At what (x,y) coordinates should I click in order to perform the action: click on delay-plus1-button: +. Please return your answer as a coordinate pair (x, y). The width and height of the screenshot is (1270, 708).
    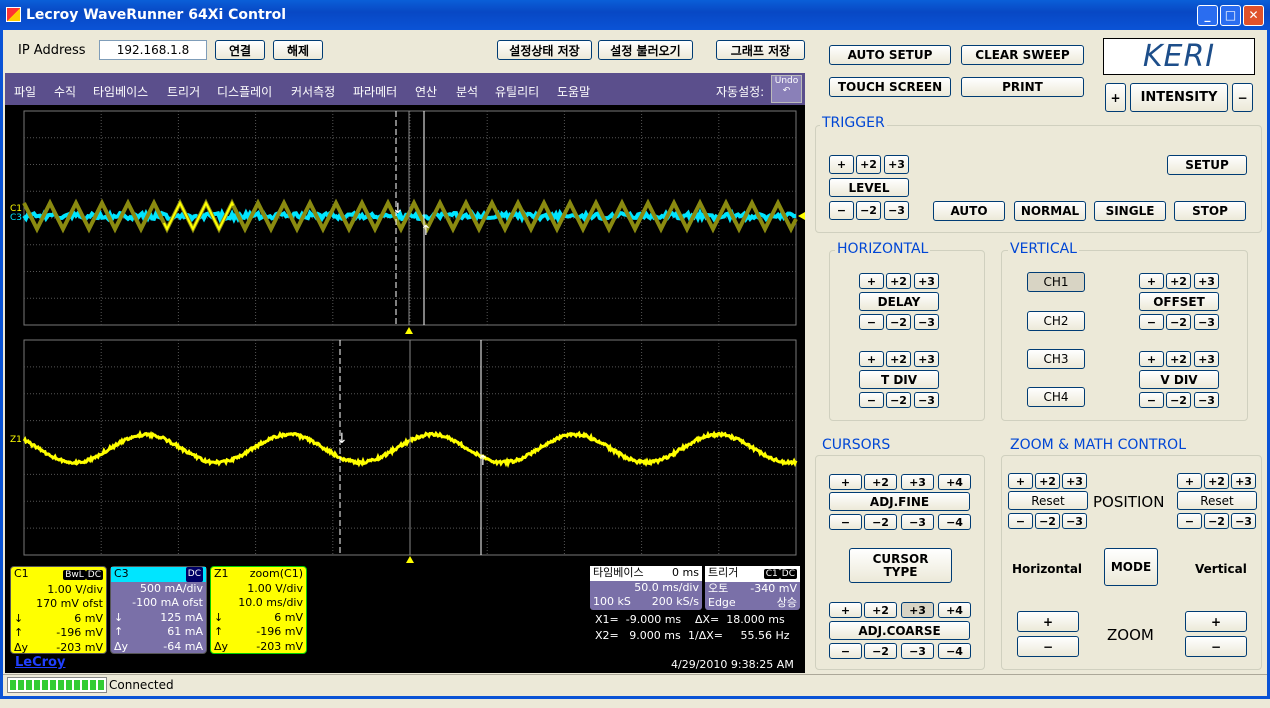
    Looking at the image, I should click on (871, 281).